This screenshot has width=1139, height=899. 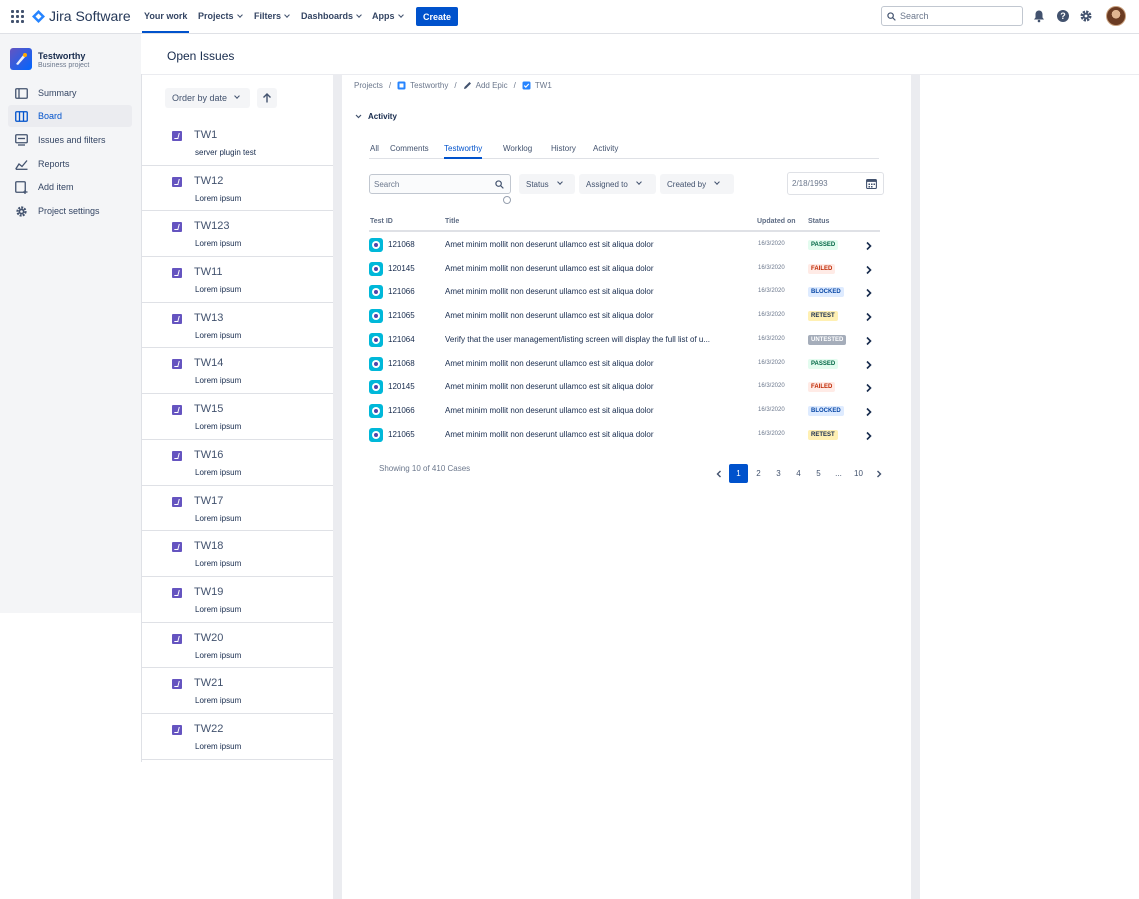 What do you see at coordinates (1063, 16) in the screenshot?
I see `help-icon: ?` at bounding box center [1063, 16].